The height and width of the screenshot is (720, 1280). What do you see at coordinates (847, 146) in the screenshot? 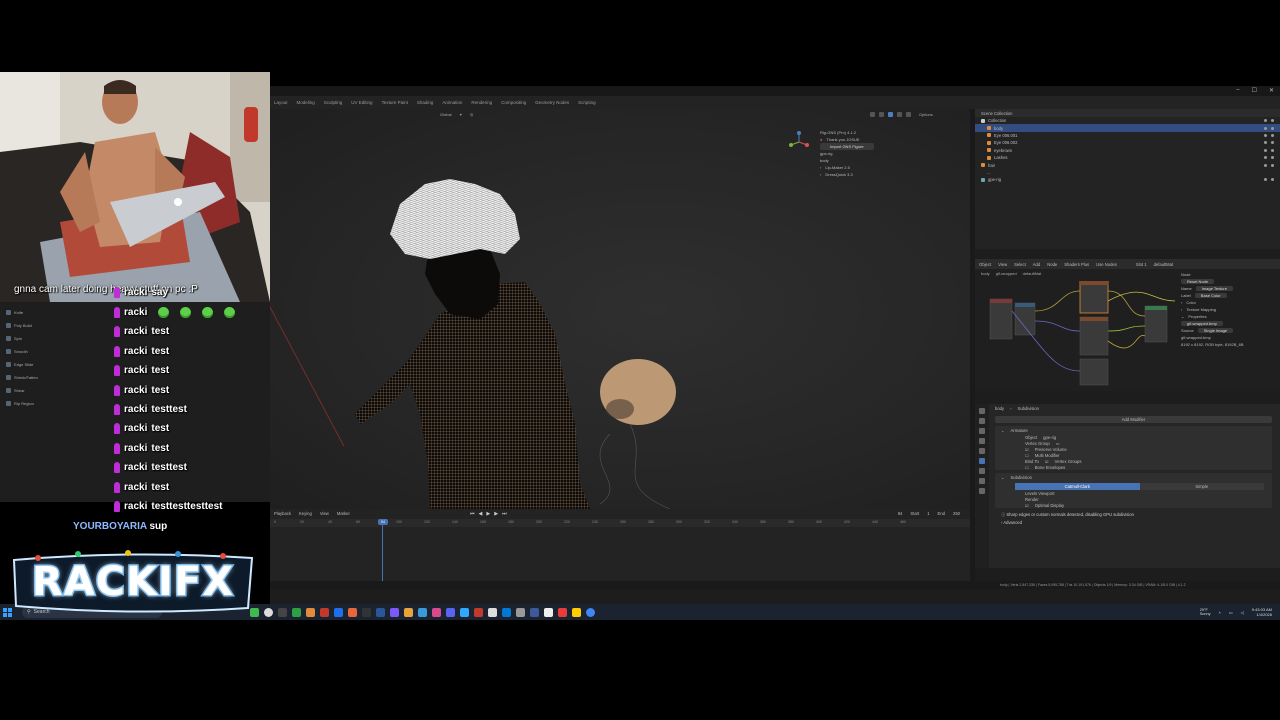
I see `import-figure-button: Import GNS Figure` at bounding box center [847, 146].